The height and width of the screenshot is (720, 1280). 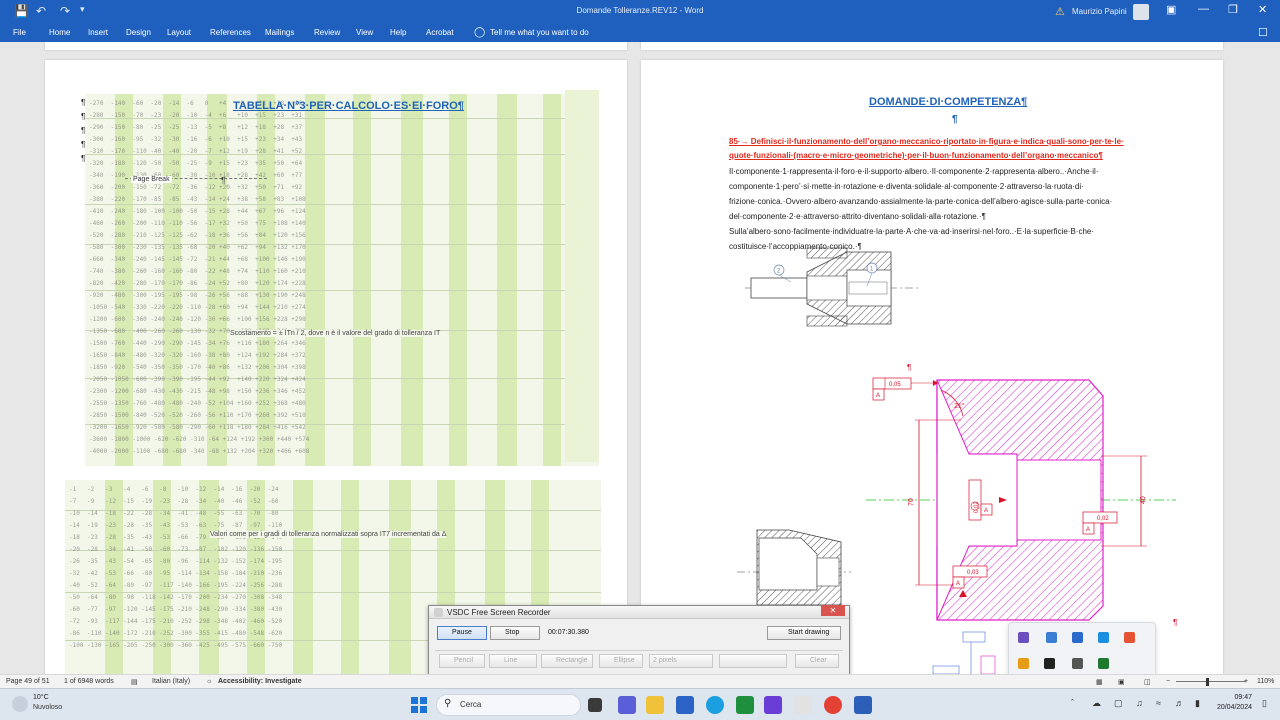 I want to click on zoom-in-icon: +, so click(x=1246, y=681).